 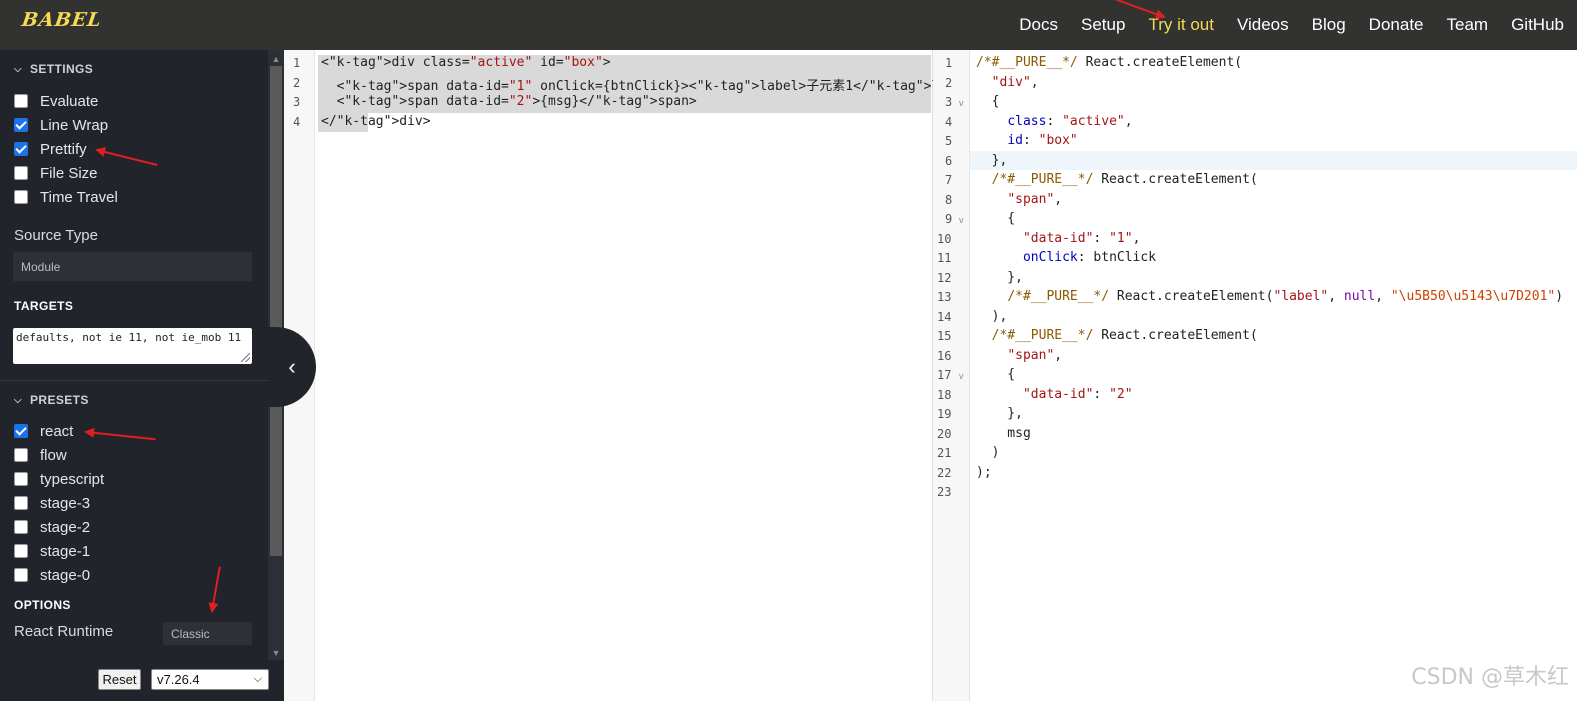 I want to click on option-file-size: File Size, so click(x=56, y=173).